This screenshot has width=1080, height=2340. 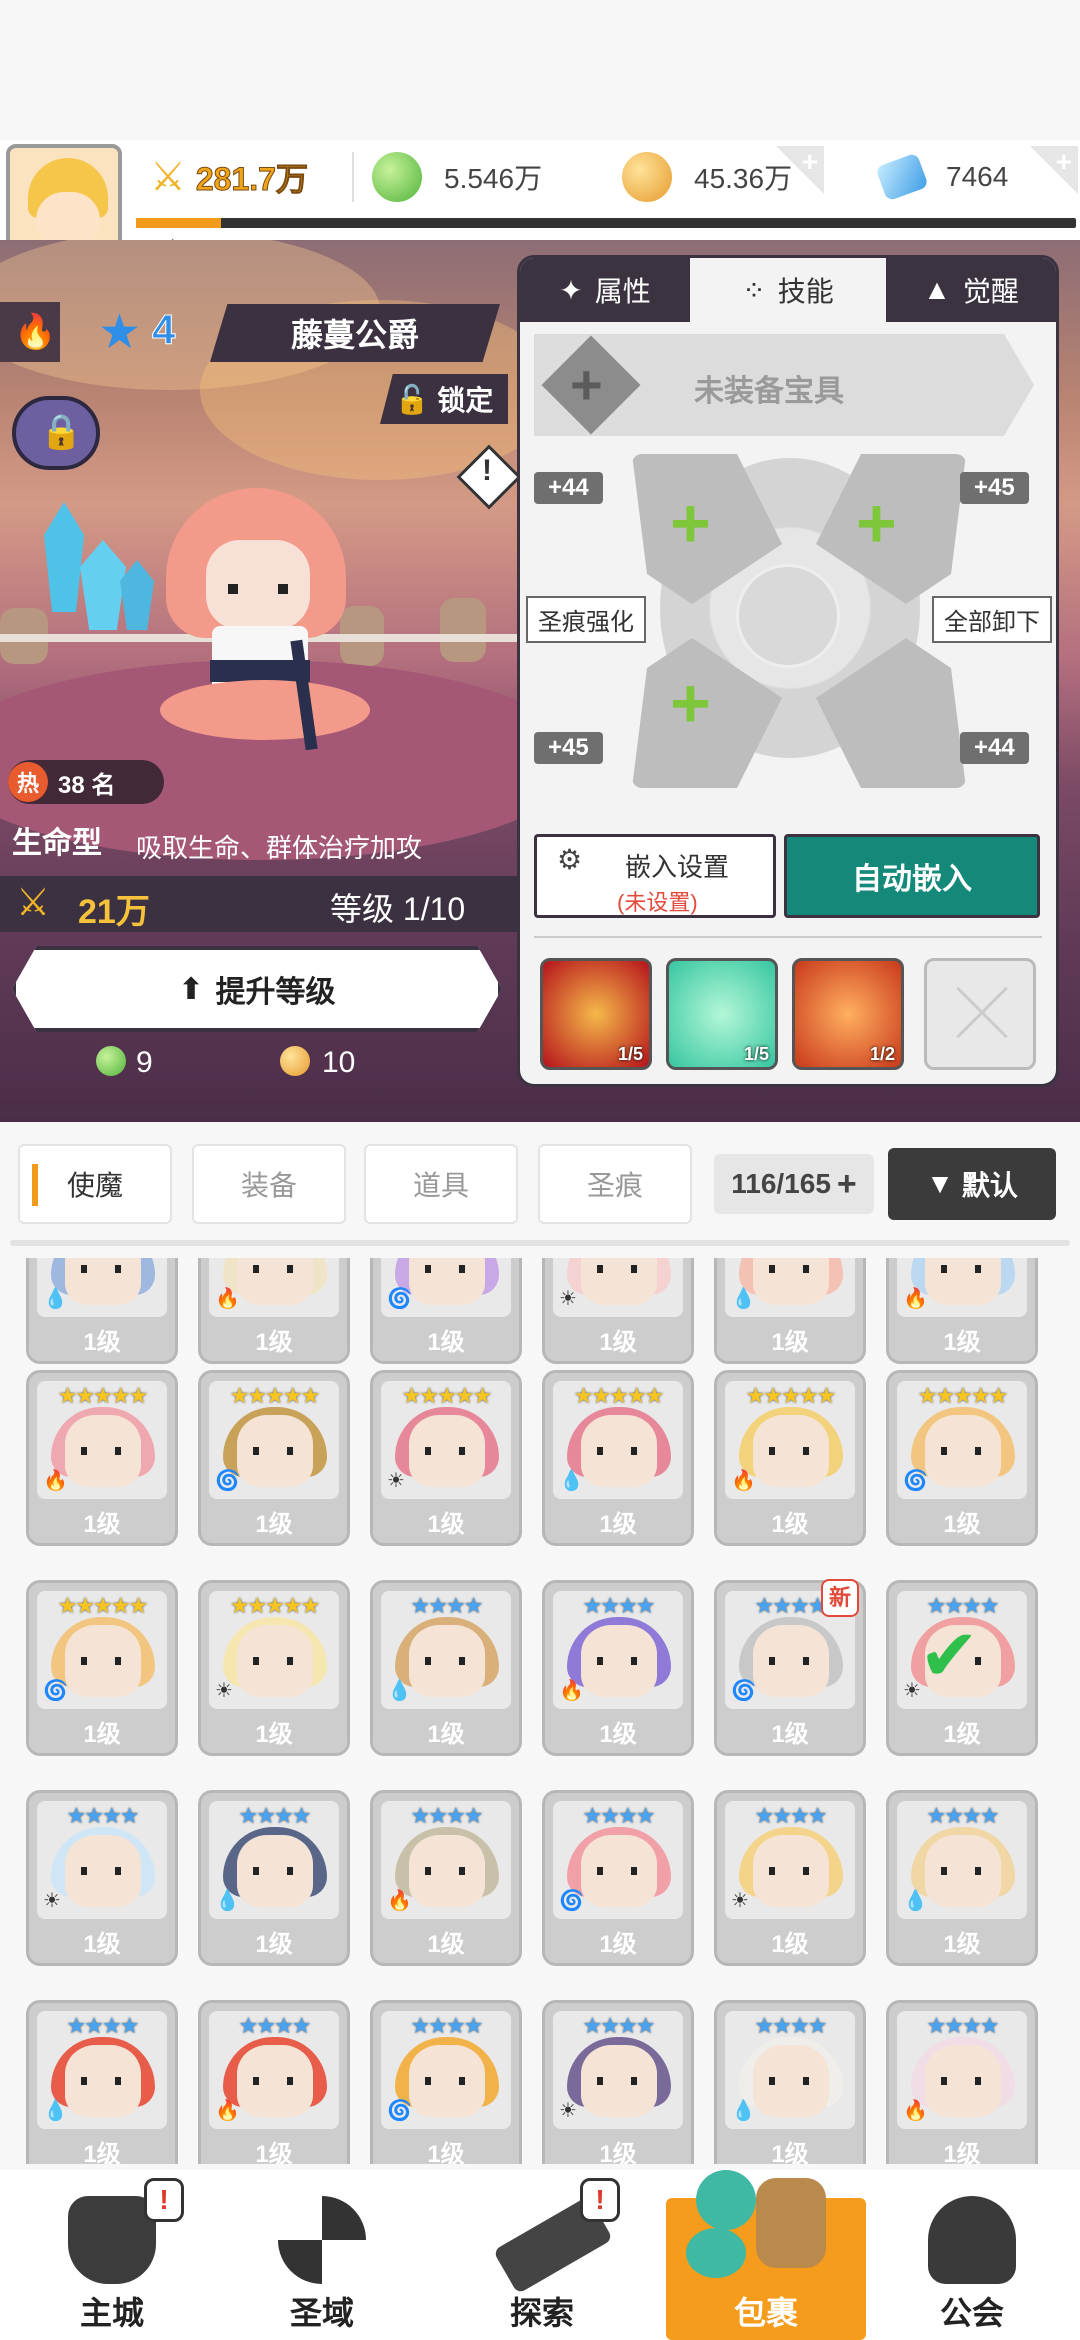 What do you see at coordinates (542, 2255) in the screenshot?
I see `nav-explore: ! 探索` at bounding box center [542, 2255].